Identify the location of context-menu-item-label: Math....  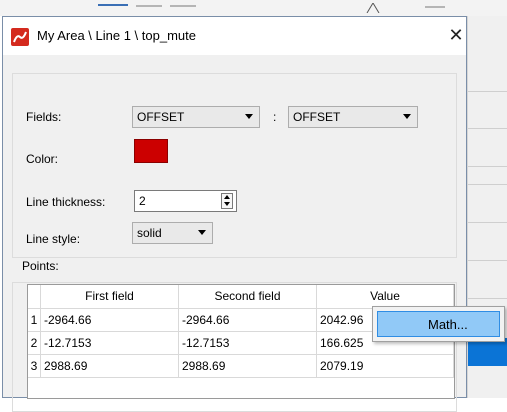
(448, 324).